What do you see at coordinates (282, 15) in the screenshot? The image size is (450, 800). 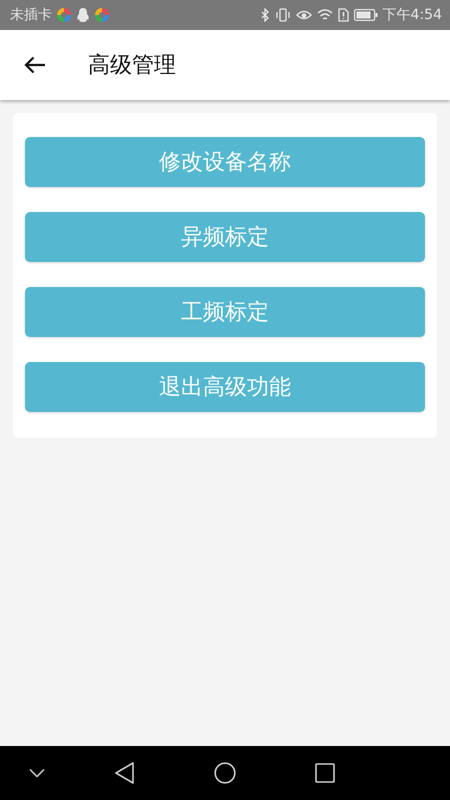 I see `vibrate-icon` at bounding box center [282, 15].